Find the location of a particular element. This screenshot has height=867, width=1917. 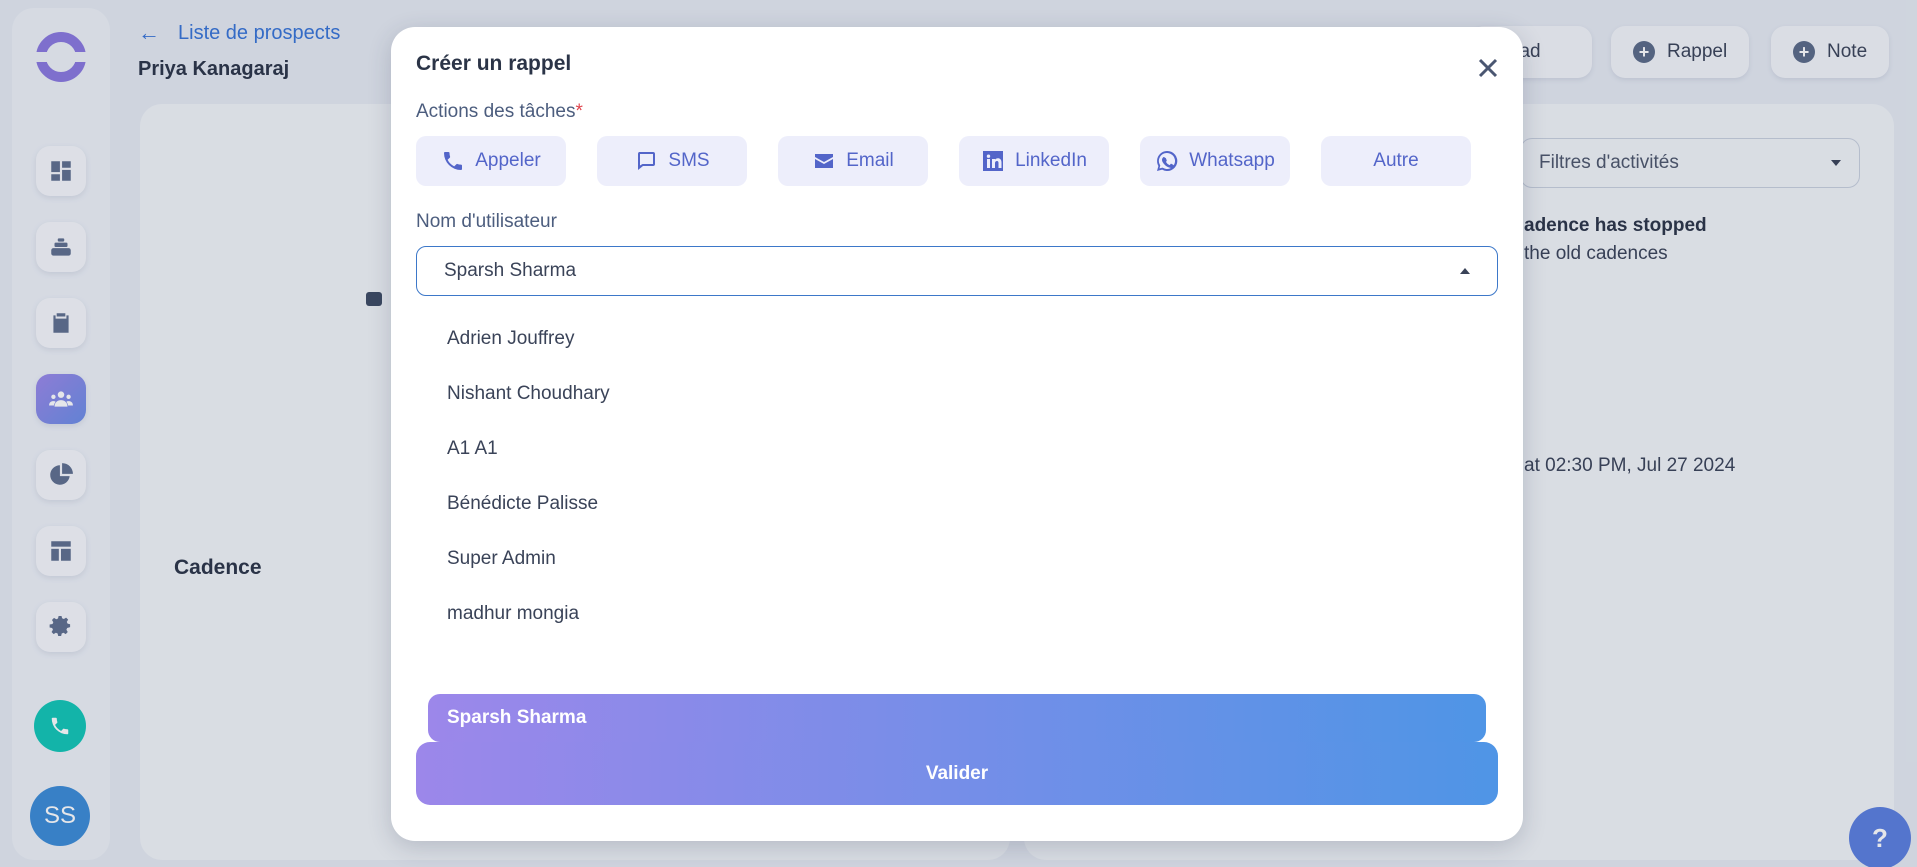

username-label: Nom d'utilisateur is located at coordinates (486, 221).